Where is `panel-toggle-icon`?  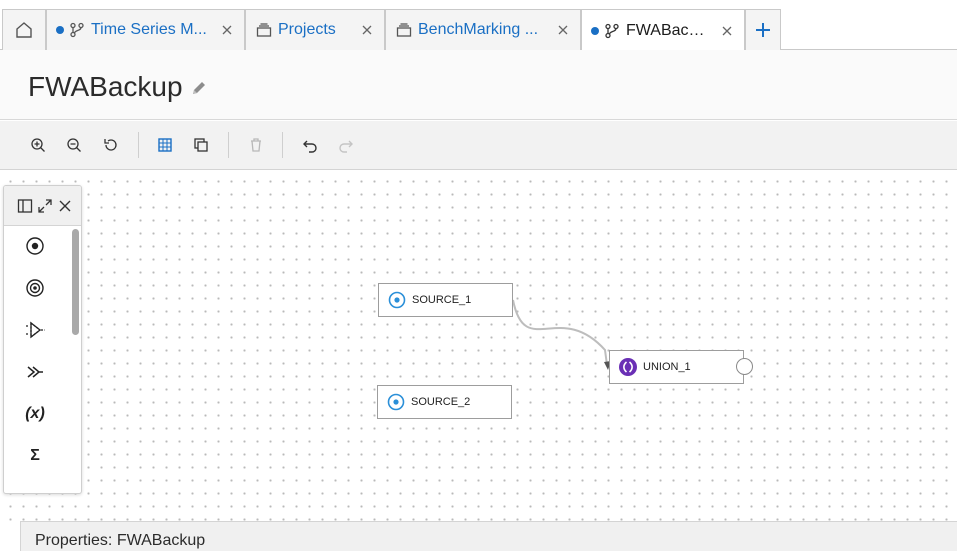
panel-toggle-icon is located at coordinates (25, 206).